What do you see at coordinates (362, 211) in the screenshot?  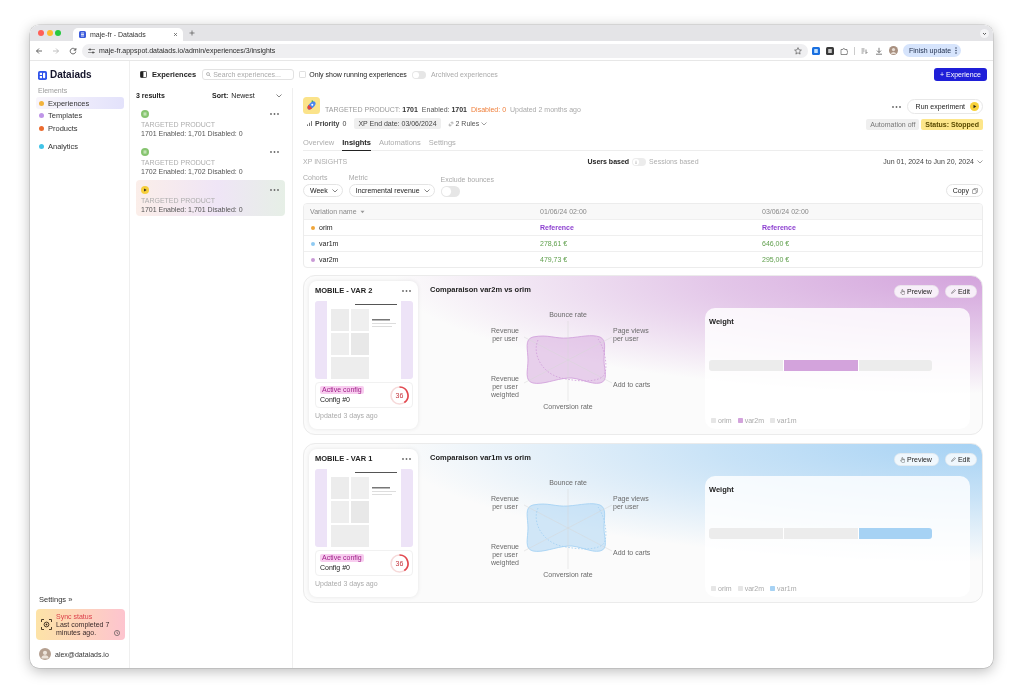 I see `sort-caret-icon` at bounding box center [362, 211].